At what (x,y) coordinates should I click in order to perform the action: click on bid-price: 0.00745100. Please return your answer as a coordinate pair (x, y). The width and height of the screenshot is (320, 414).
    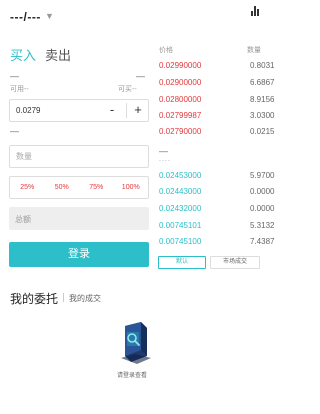
    Looking at the image, I should click on (180, 241).